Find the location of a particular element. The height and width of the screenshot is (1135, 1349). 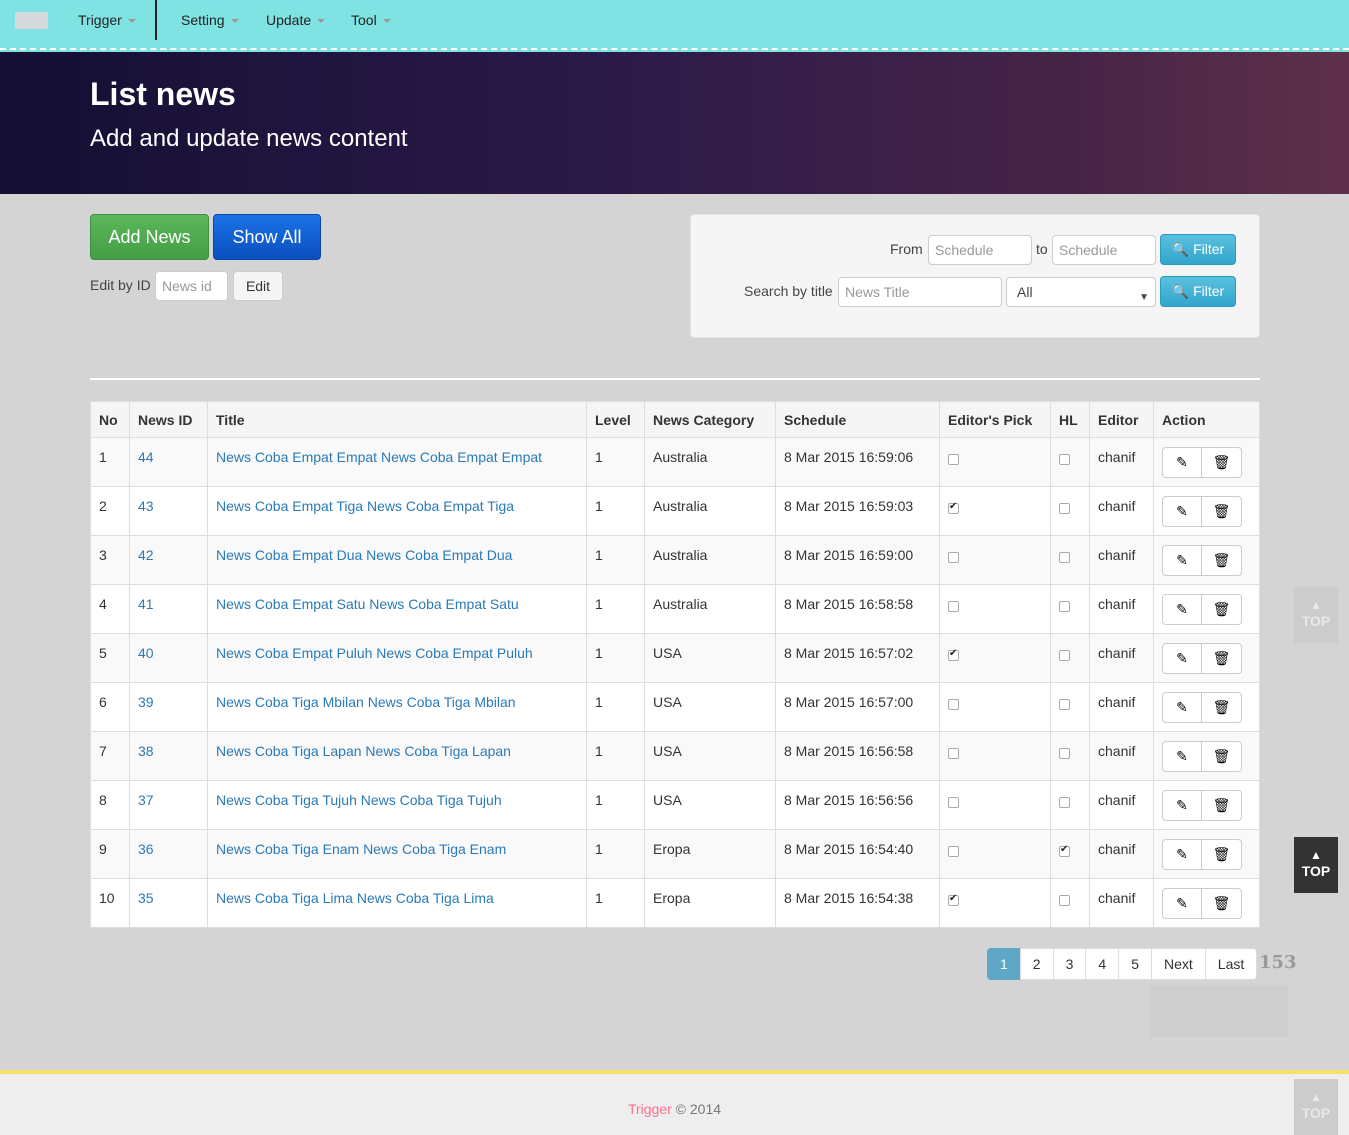

news-id-link: 35 is located at coordinates (146, 898).